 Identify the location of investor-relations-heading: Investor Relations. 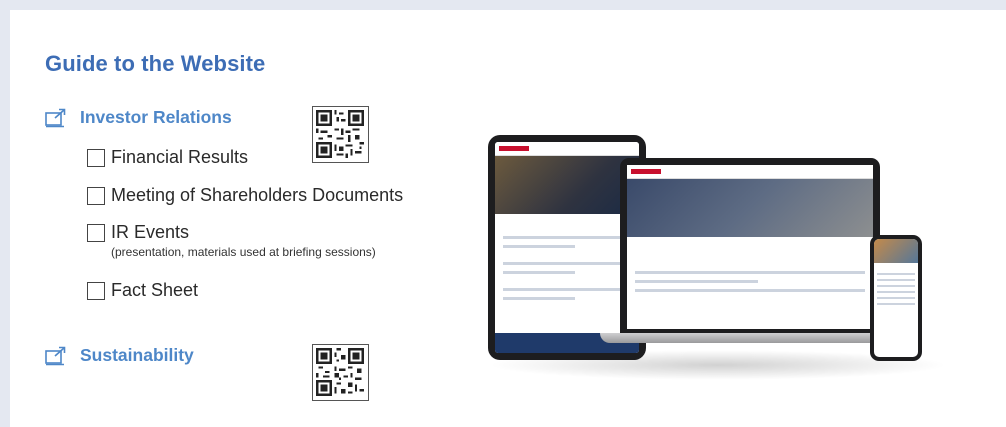
(138, 117).